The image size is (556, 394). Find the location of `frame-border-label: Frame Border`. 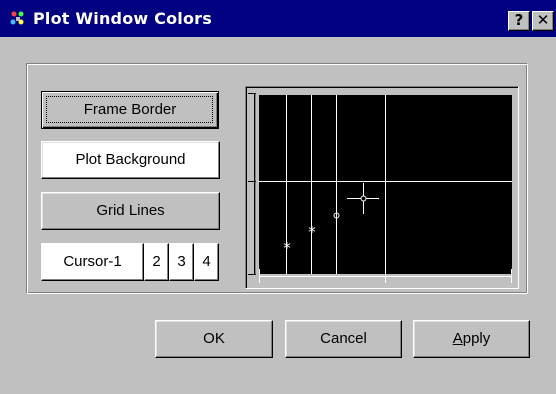

frame-border-label: Frame Border is located at coordinates (130, 109).